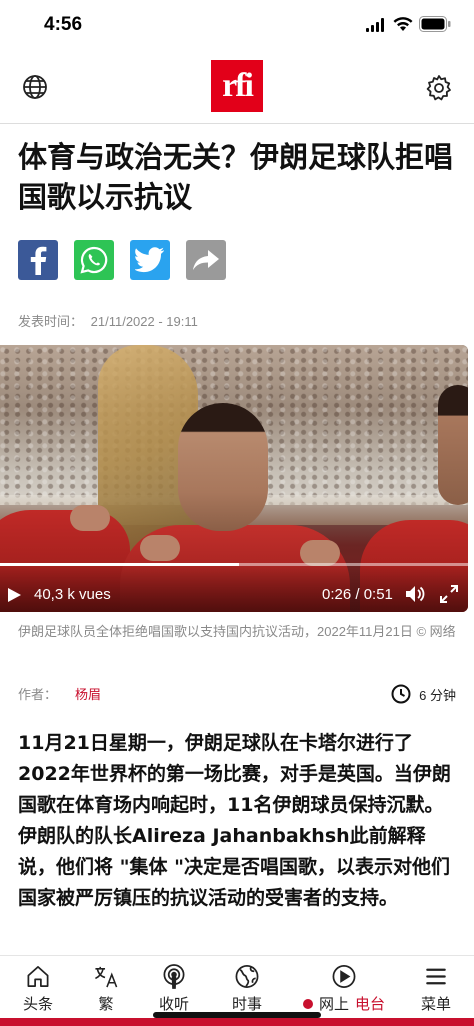 Image resolution: width=474 pixels, height=1026 pixels. What do you see at coordinates (38, 694) in the screenshot?
I see `author-label: 作者：` at bounding box center [38, 694].